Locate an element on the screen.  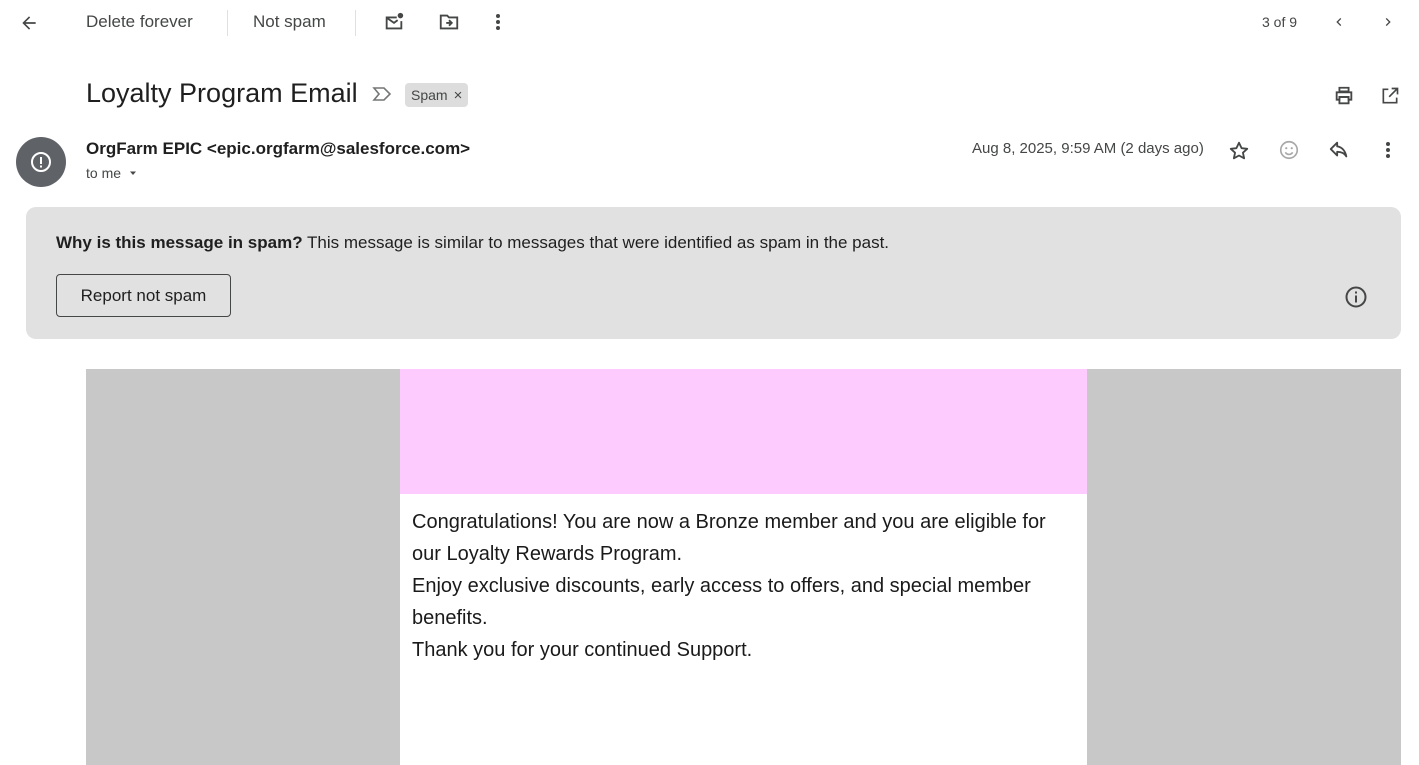
mail-unread-icon is located at coordinates (394, 21).